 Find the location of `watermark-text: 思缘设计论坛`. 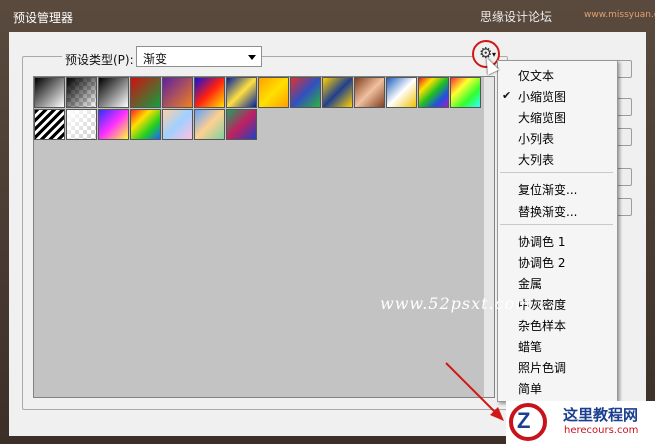

watermark-text: 思缘设计论坛 is located at coordinates (516, 17).